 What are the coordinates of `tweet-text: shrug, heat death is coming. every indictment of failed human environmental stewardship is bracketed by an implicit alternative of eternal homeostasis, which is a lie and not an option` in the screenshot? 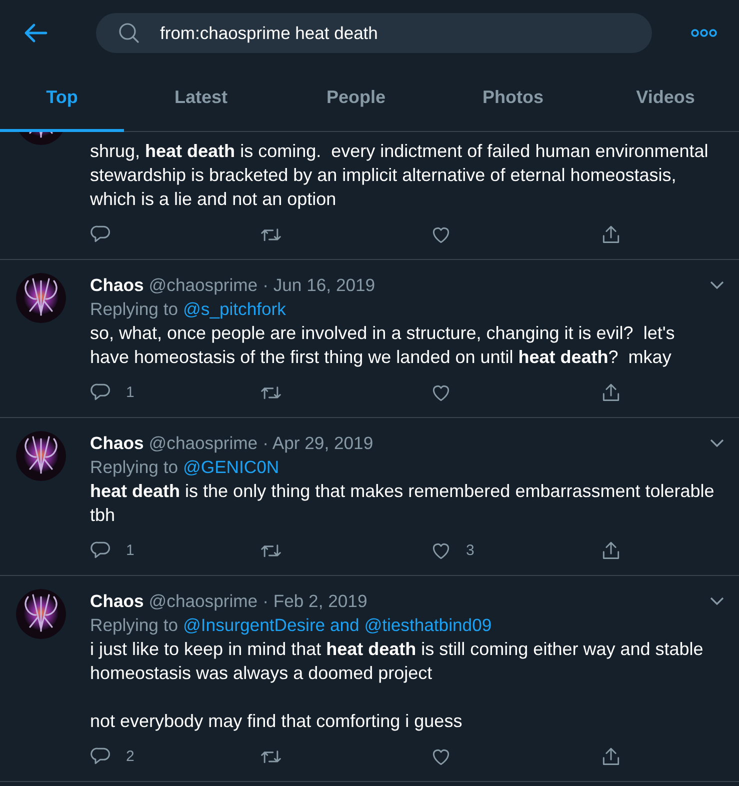 It's located at (400, 175).